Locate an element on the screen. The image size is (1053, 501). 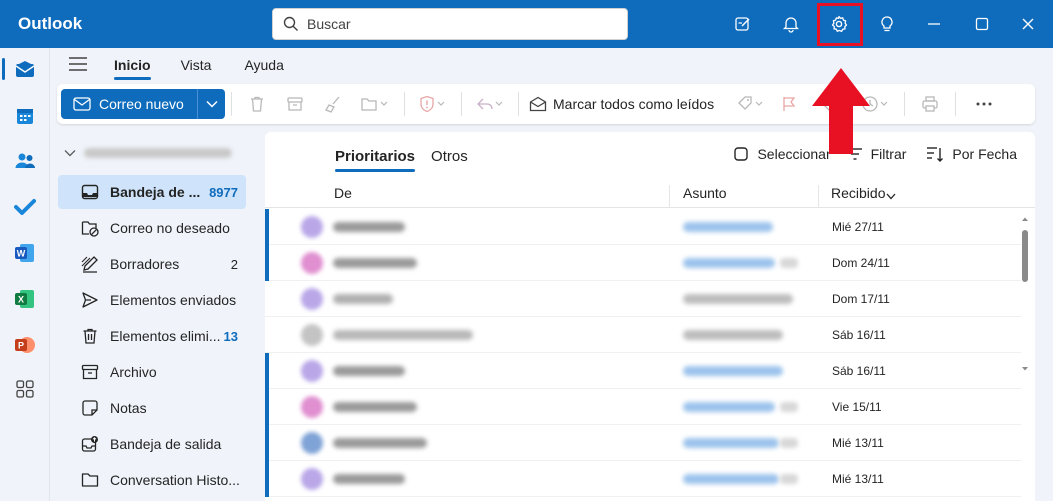
folder-deleted: Elementos elimi... 13 is located at coordinates (152, 336).